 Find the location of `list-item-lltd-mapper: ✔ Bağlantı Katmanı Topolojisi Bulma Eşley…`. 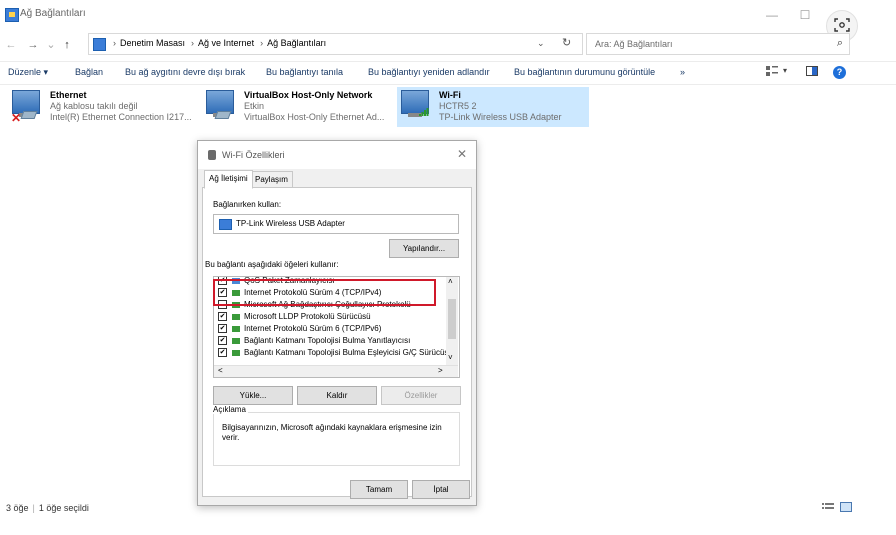

list-item-lltd-mapper: ✔ Bağlantı Katmanı Topolojisi Bulma Eşley… is located at coordinates (335, 352).